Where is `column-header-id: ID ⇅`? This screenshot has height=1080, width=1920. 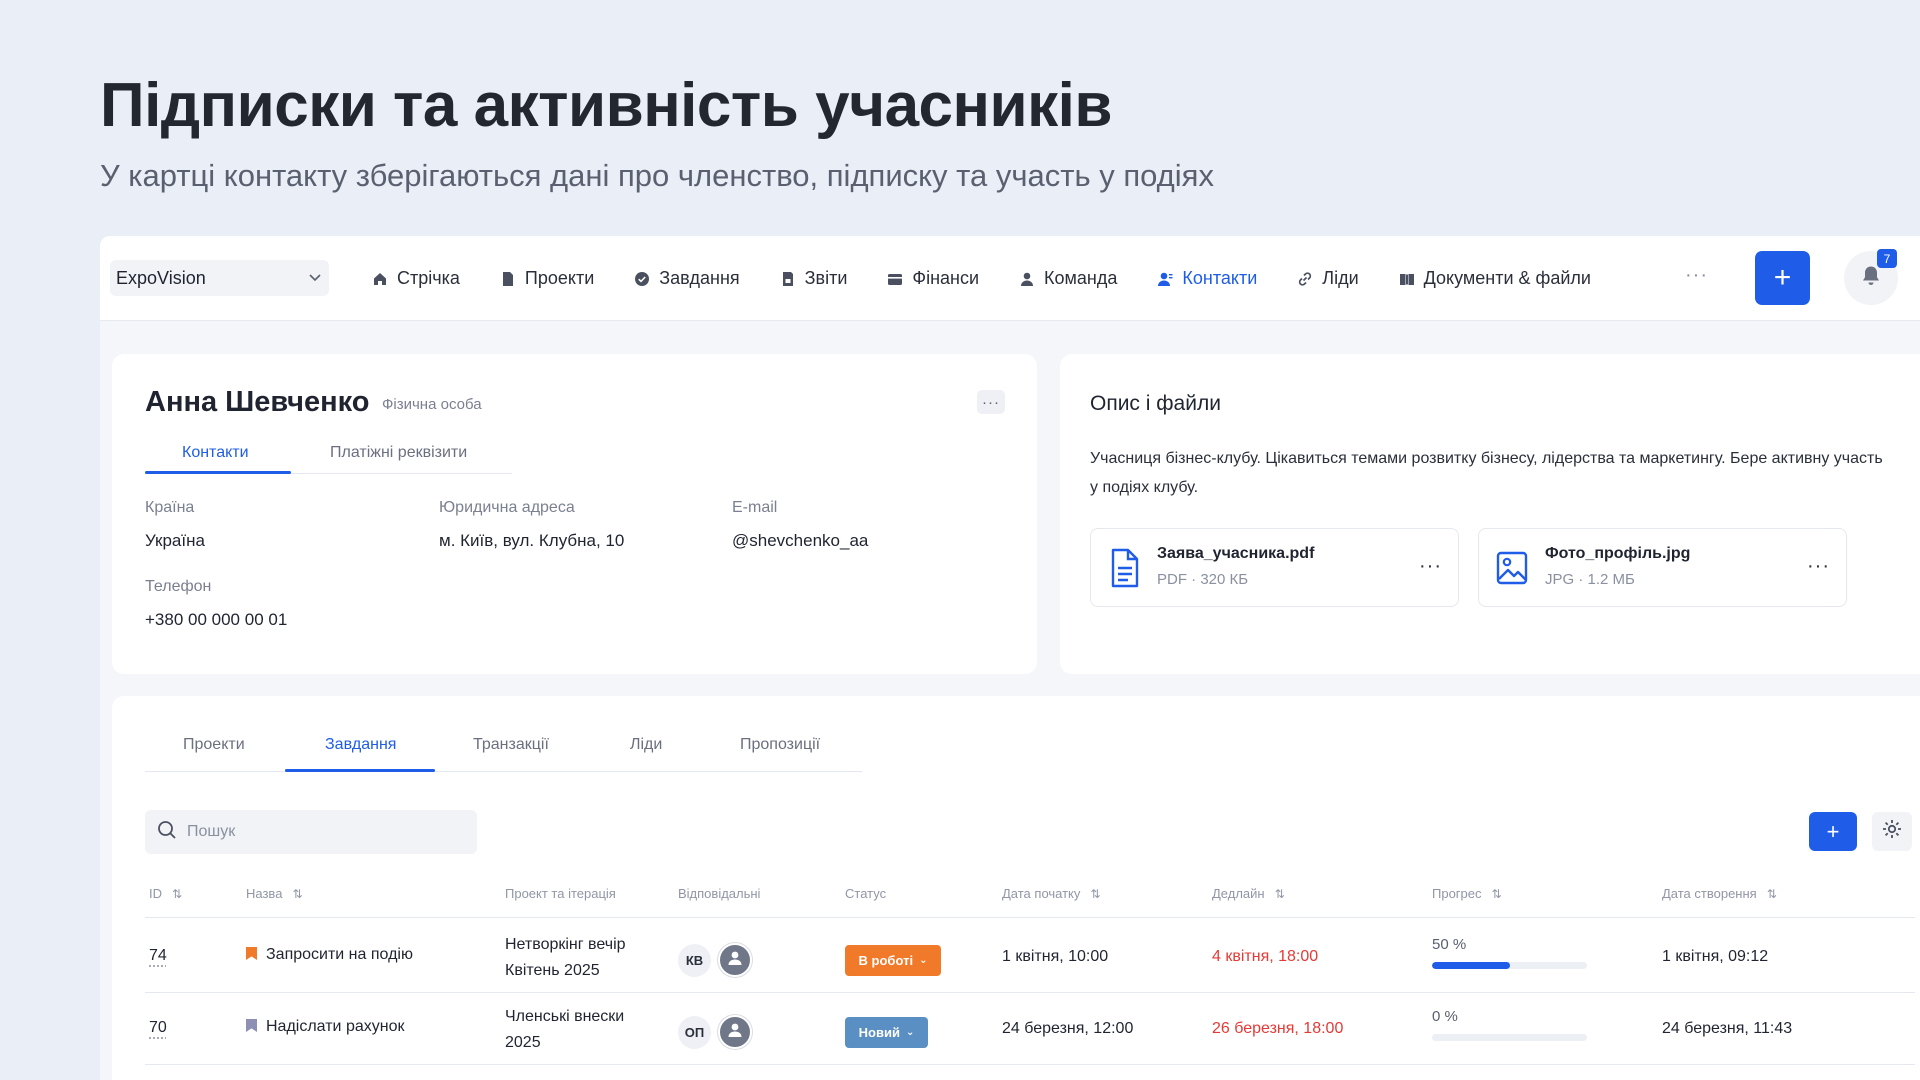 column-header-id: ID ⇅ is located at coordinates (165, 893).